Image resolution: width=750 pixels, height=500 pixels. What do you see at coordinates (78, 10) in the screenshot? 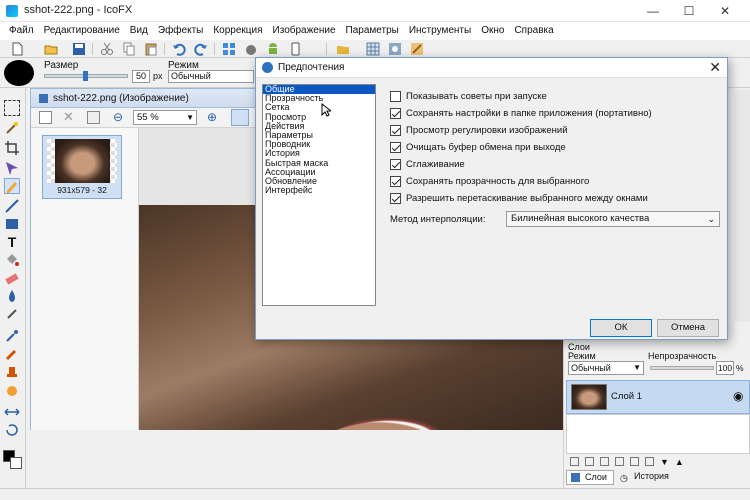
I see `app-title: sshot-222.png - IcoFX` at bounding box center [78, 10].